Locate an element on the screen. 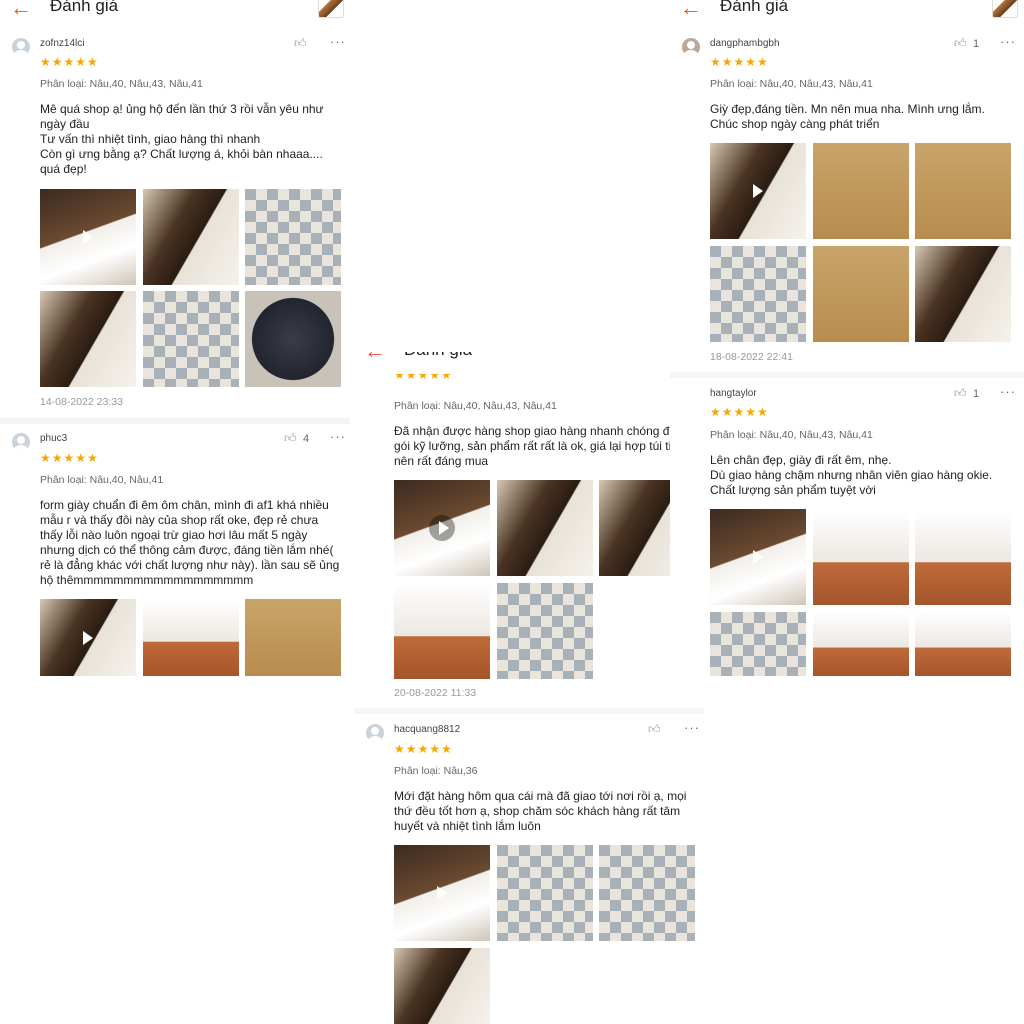 This screenshot has height=1024, width=1024. variant-label: Phân loại: Nâu,40, Nâu,41 is located at coordinates (102, 480).